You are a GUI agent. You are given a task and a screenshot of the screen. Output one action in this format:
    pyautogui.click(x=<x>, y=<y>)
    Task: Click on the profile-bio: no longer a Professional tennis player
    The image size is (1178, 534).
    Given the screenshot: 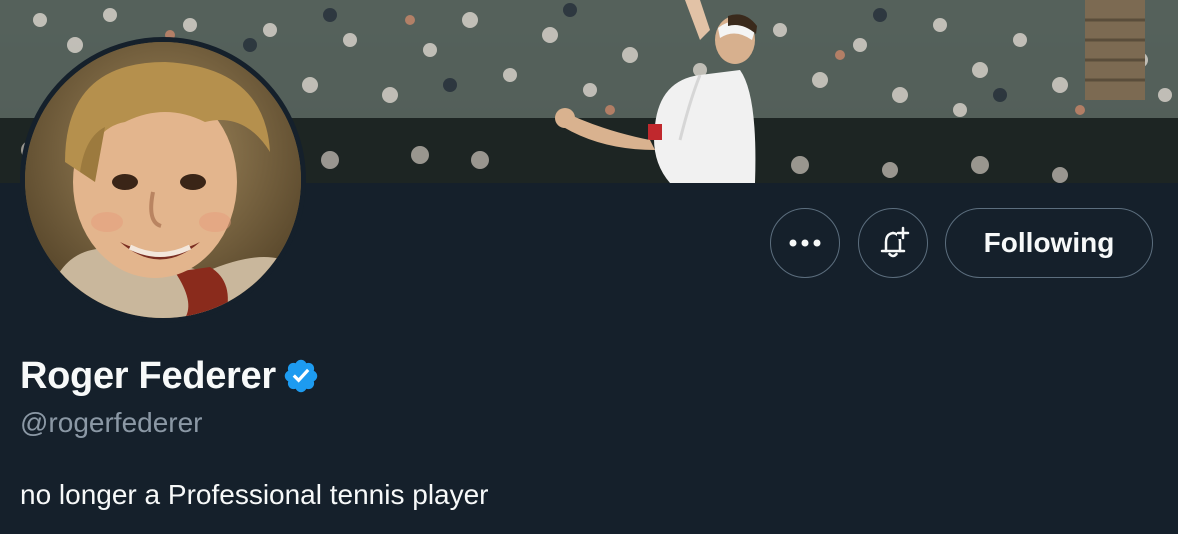 What is the action you would take?
    pyautogui.click(x=254, y=494)
    